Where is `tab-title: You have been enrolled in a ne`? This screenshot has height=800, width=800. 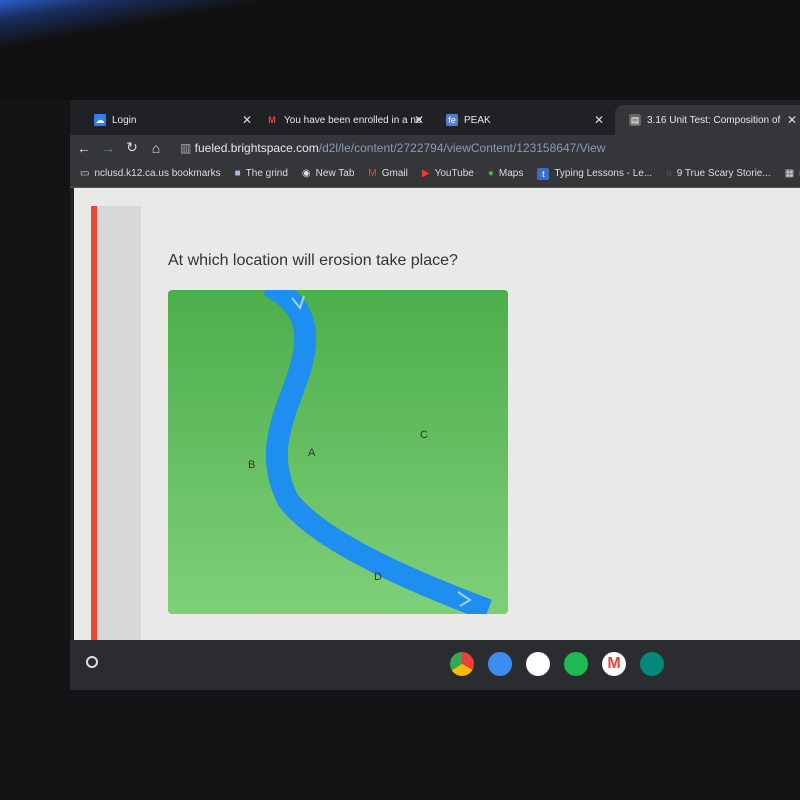 tab-title: You have been enrolled in a ne is located at coordinates (353, 120).